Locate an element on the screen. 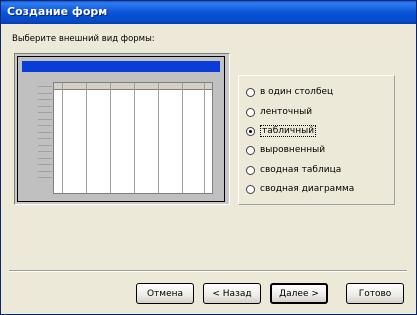 This screenshot has height=315, width=417. option-columnar: в один столбец is located at coordinates (289, 92).